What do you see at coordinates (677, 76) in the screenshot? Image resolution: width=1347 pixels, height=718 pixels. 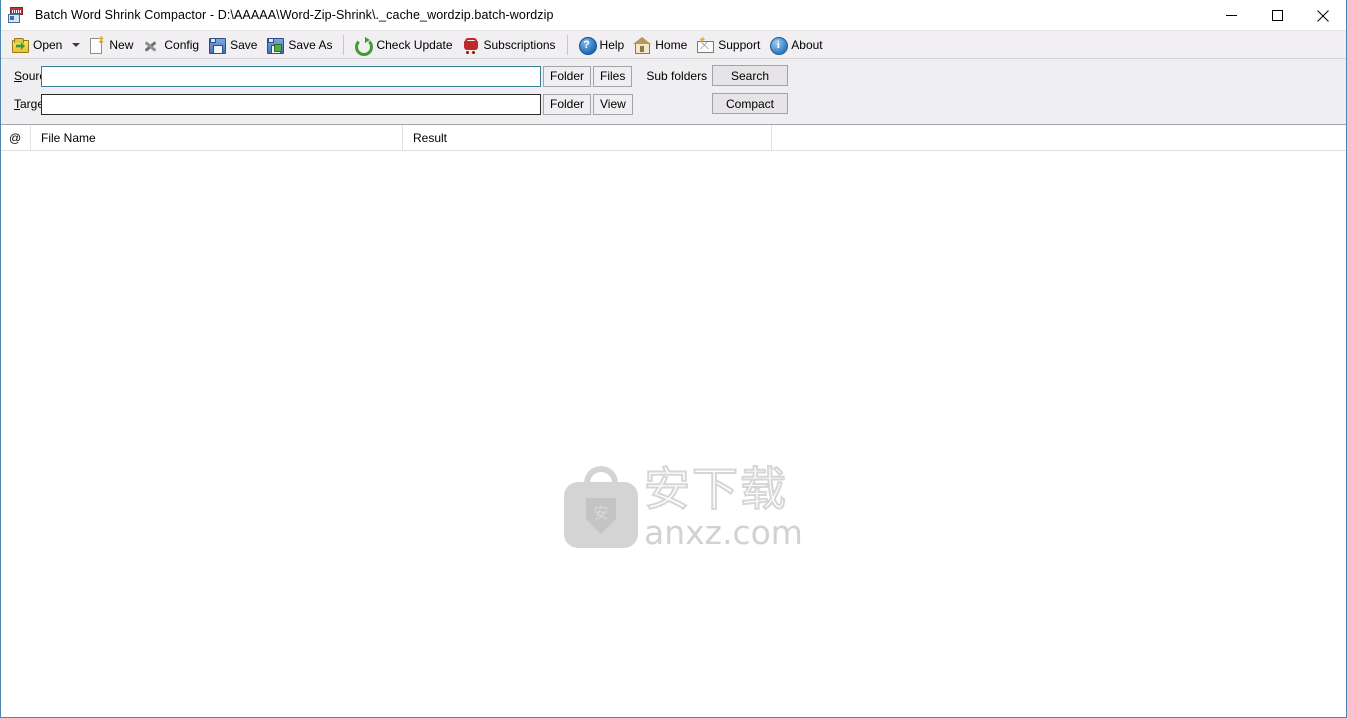 I see `sub-folders-label: Sub folders` at bounding box center [677, 76].